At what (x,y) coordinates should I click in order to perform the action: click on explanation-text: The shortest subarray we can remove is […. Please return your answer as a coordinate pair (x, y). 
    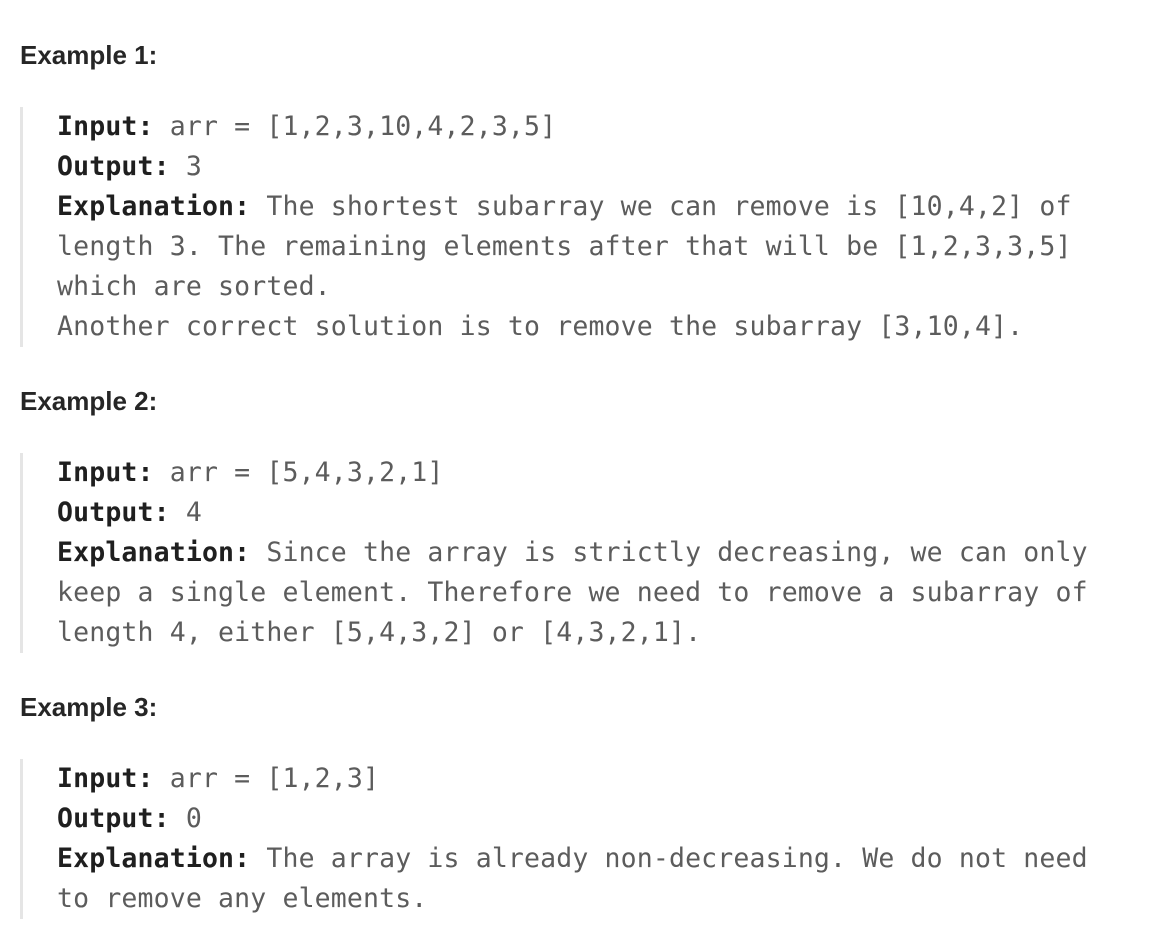
    Looking at the image, I should click on (661, 206).